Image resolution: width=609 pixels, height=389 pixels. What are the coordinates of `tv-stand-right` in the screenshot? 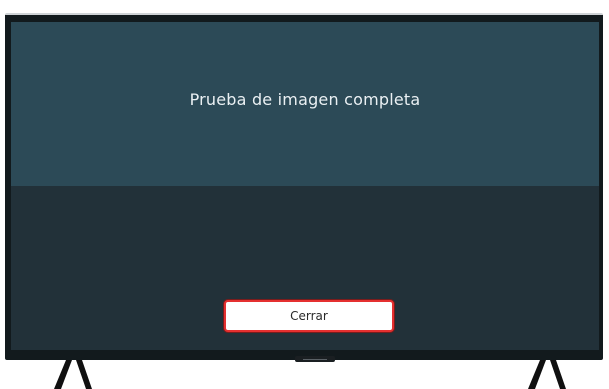 It's located at (547, 374).